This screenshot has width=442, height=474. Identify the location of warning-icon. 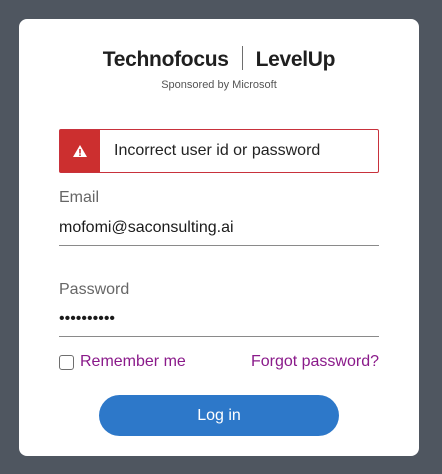
(80, 151).